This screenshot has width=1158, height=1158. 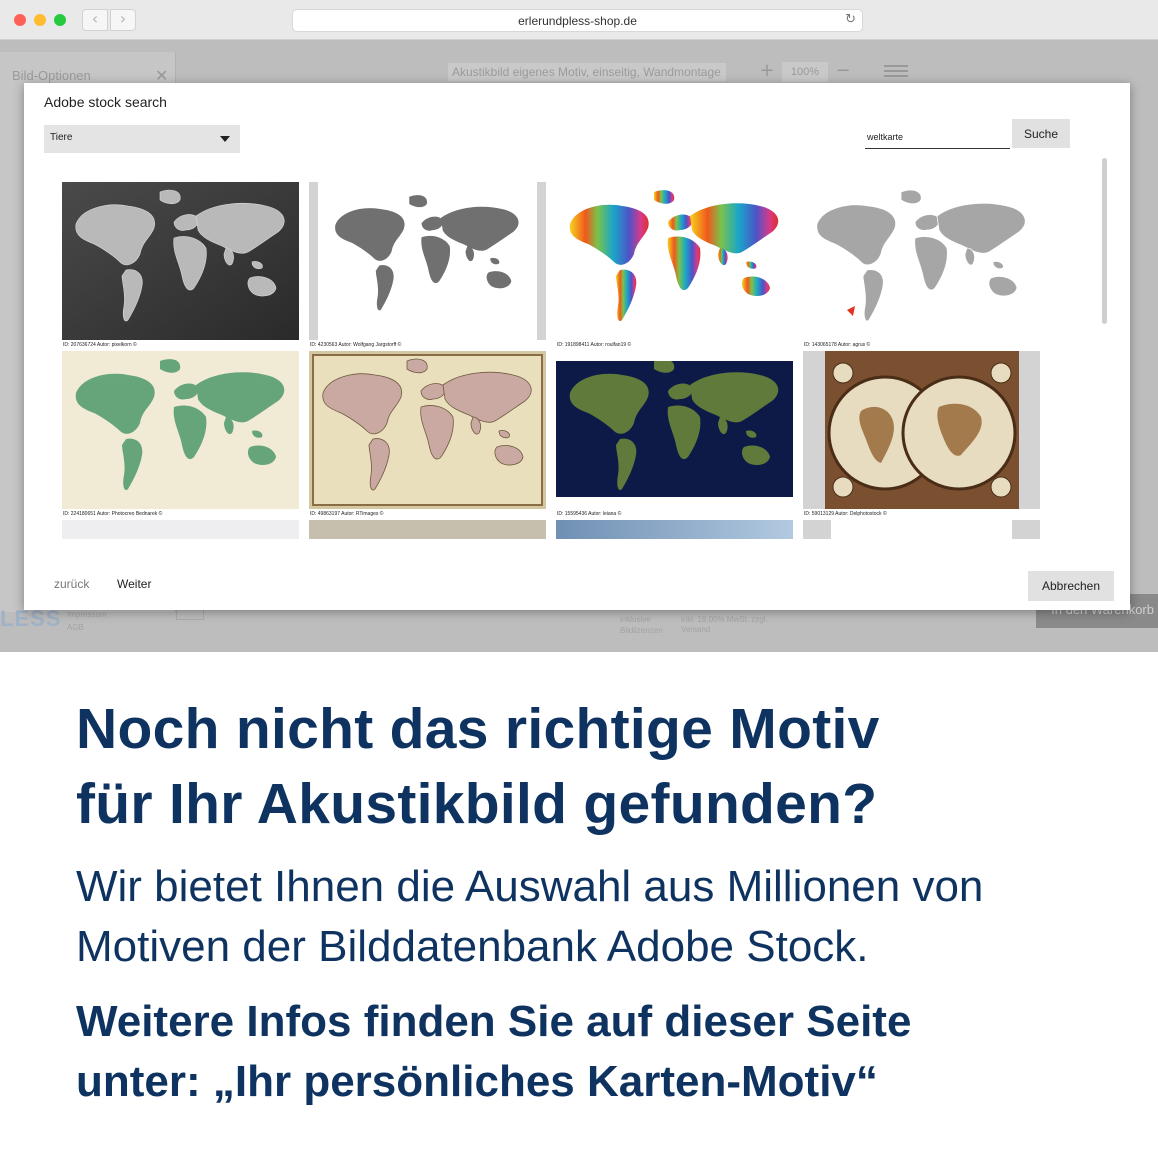 I want to click on result-tile: ID: 15595436 Autor: leiana ©, so click(x=674, y=435).